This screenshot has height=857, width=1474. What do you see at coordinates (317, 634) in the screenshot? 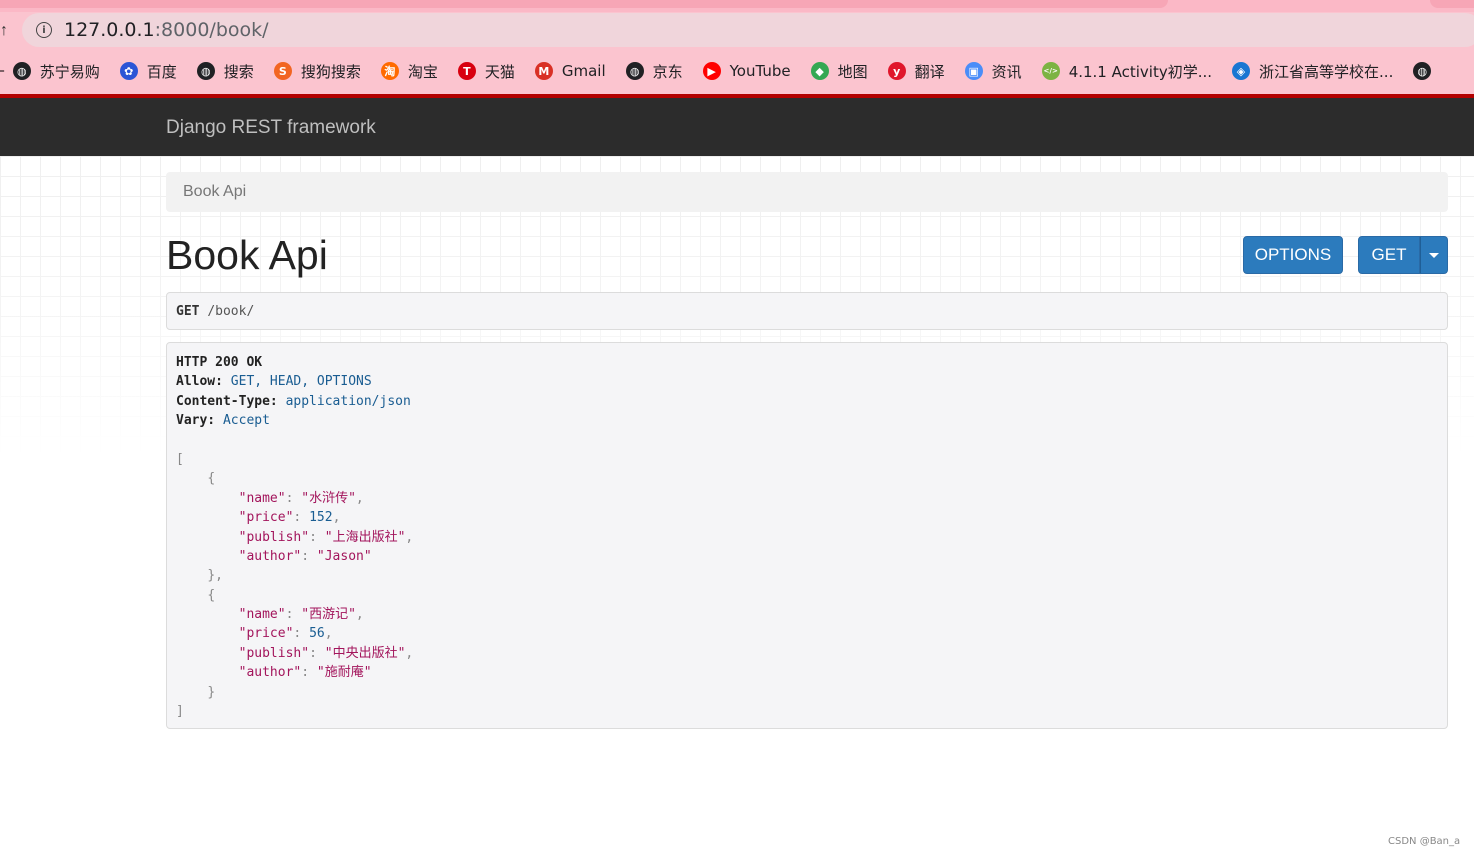
I see `json-number: 56` at bounding box center [317, 634].